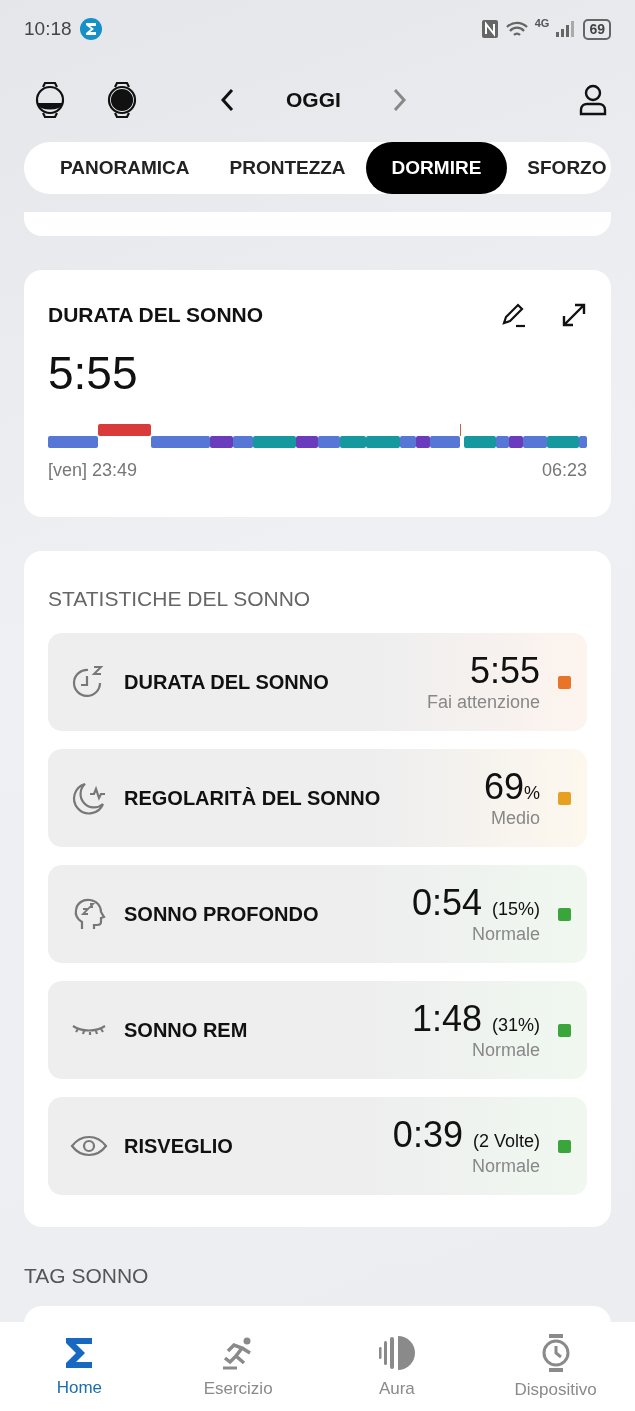  Describe the element at coordinates (489, 29) in the screenshot. I see `nfc-icon` at that location.